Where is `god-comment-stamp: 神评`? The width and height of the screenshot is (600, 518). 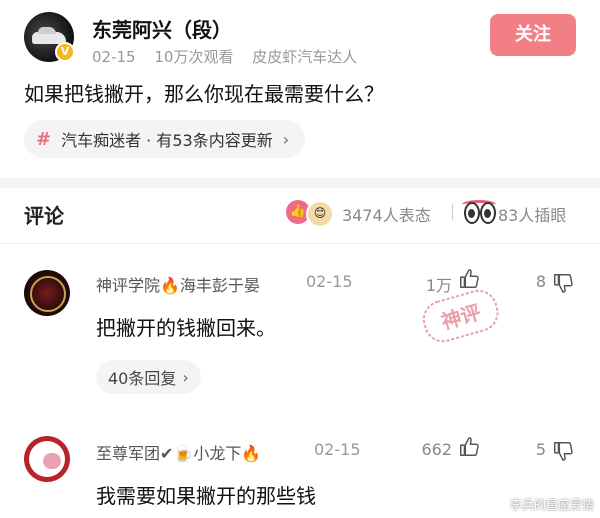 god-comment-stamp: 神评 is located at coordinates (460, 316).